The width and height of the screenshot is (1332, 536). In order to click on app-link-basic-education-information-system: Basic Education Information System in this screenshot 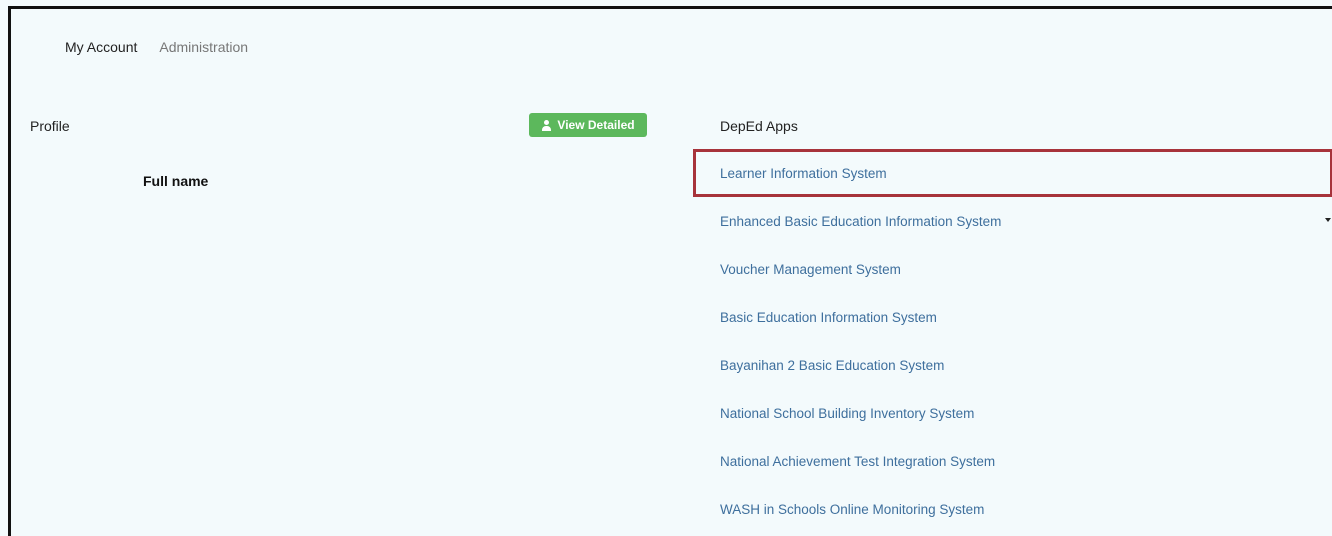, I will do `click(1012, 317)`.